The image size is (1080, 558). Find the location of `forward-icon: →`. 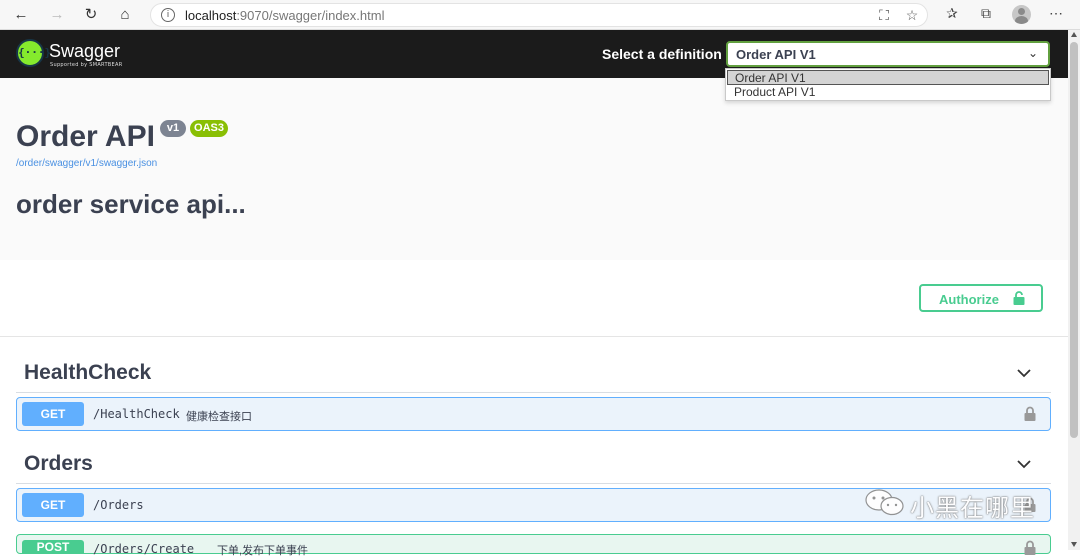

forward-icon: → is located at coordinates (57, 15).